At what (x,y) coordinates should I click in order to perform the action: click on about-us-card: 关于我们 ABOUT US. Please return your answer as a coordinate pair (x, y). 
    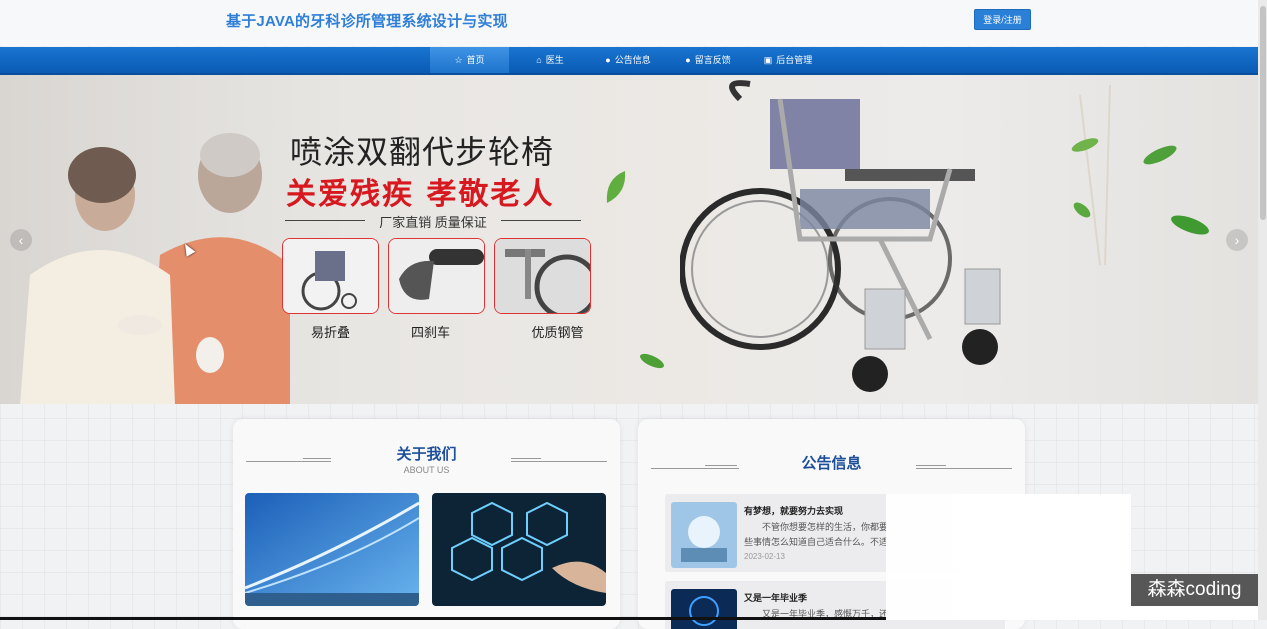
    Looking at the image, I should click on (426, 524).